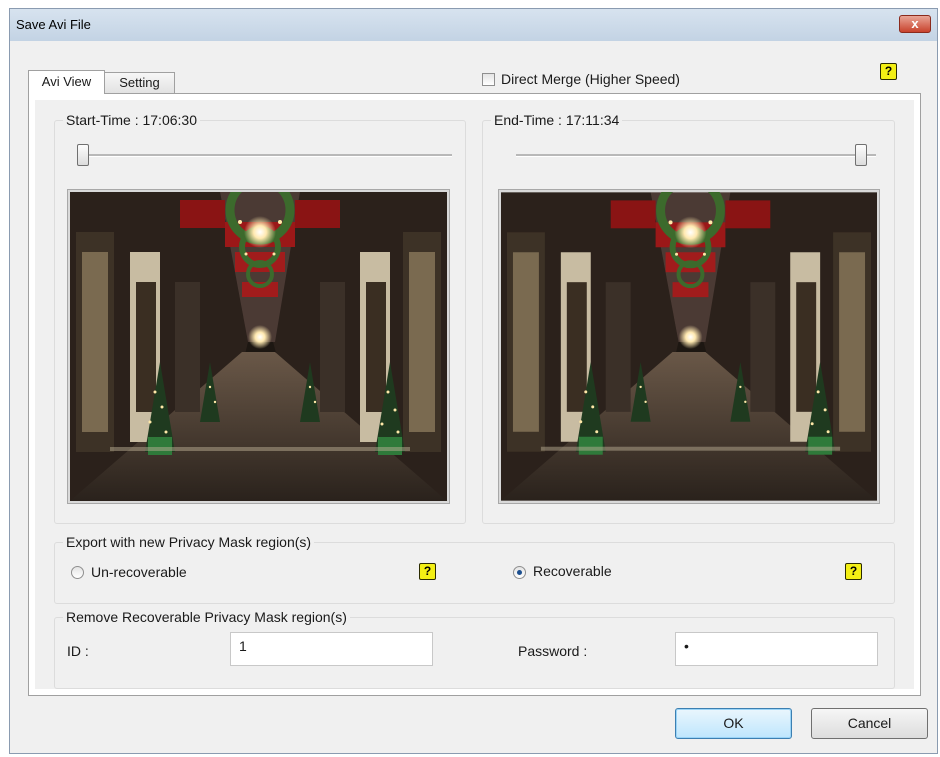 This screenshot has width=940, height=757. I want to click on direct-merge-label: Direct Merge (Higher Speed), so click(590, 79).